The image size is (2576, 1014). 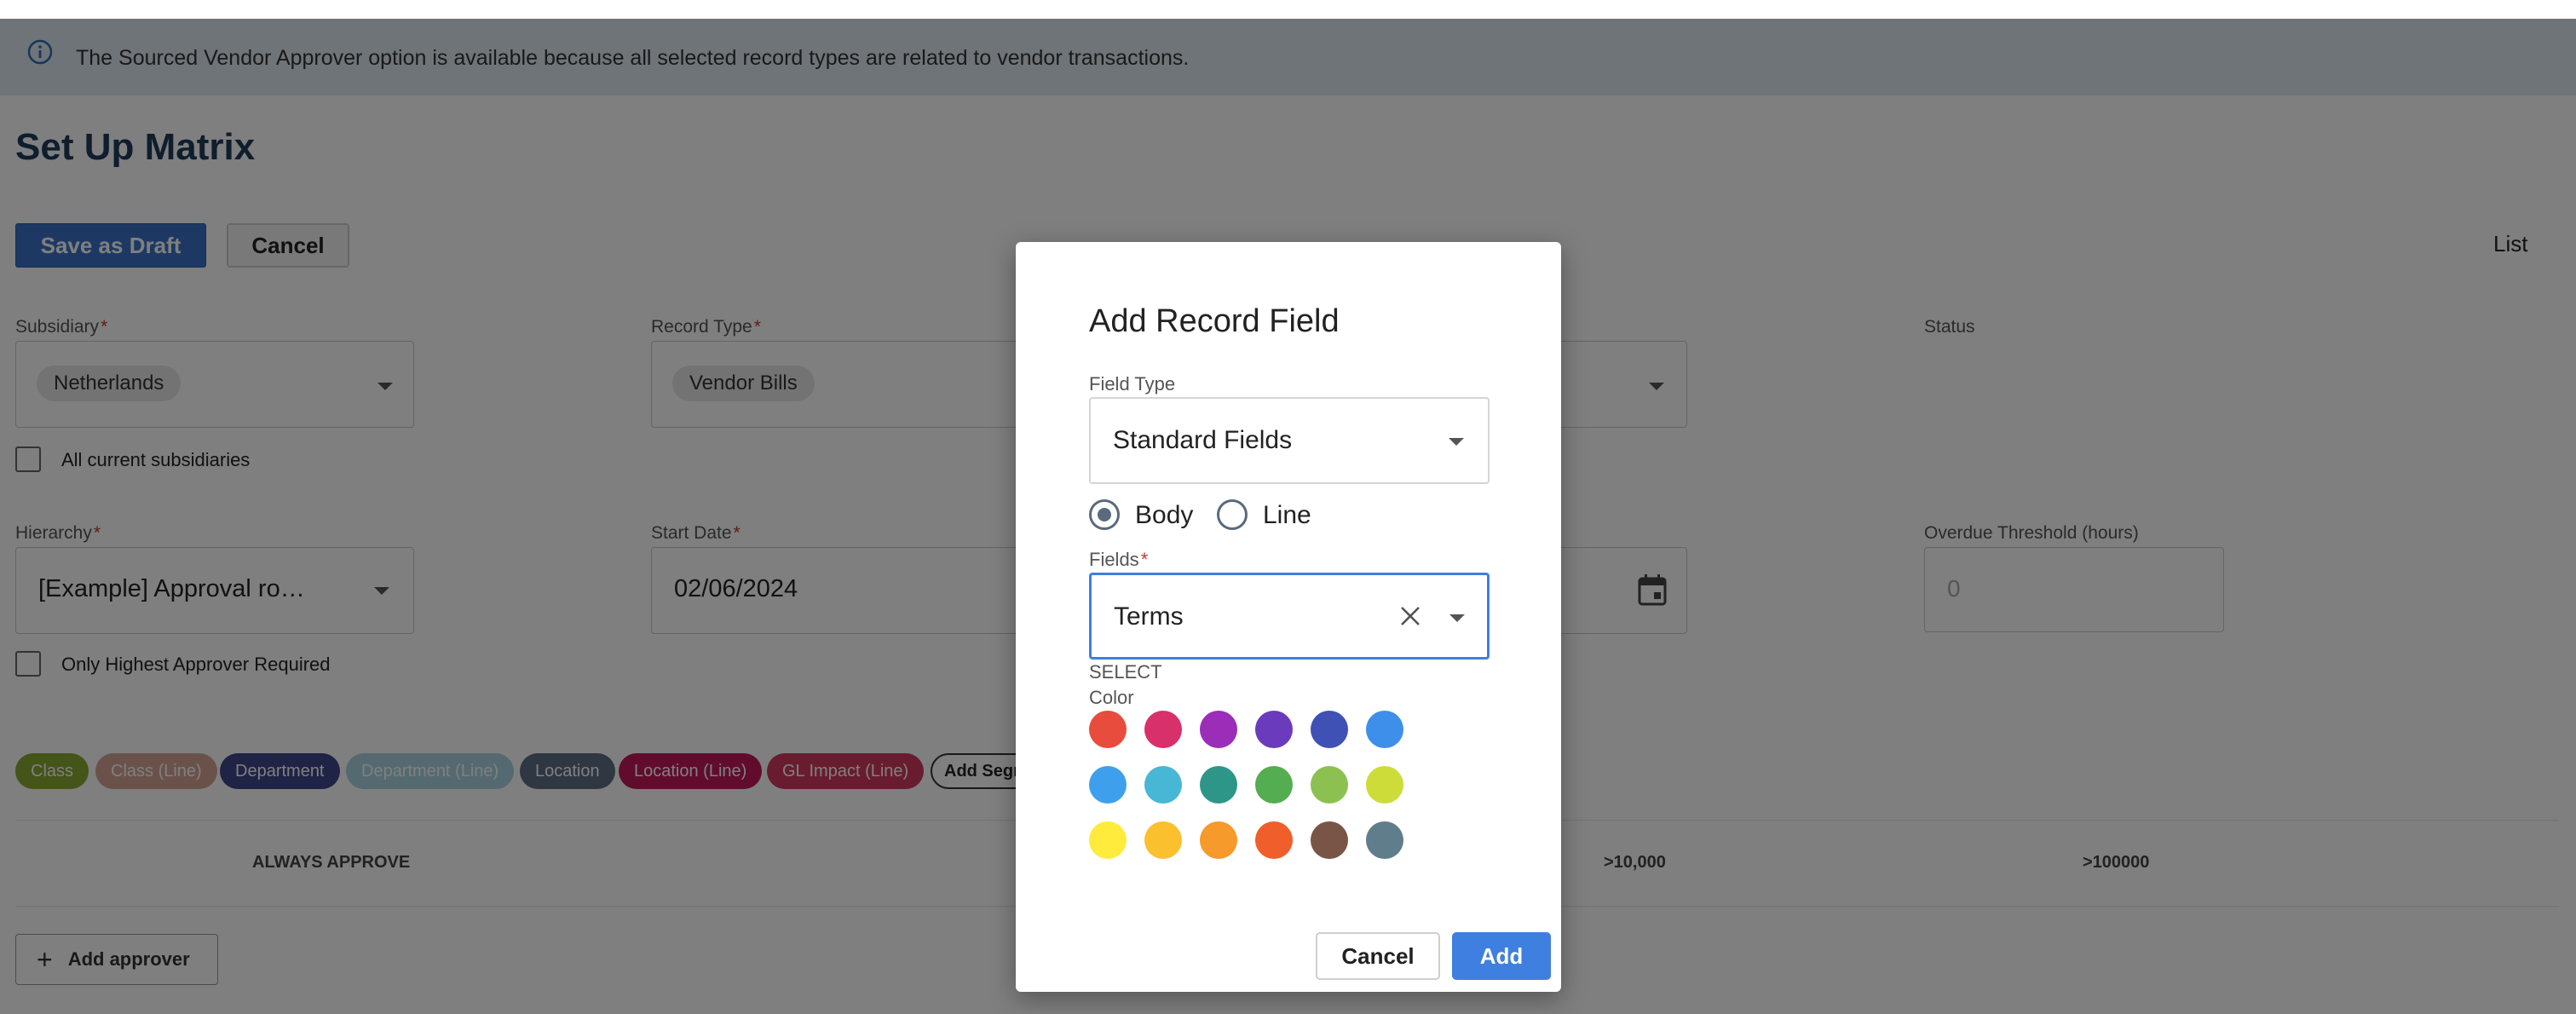 What do you see at coordinates (1501, 956) in the screenshot?
I see `dialog-add-button: Add` at bounding box center [1501, 956].